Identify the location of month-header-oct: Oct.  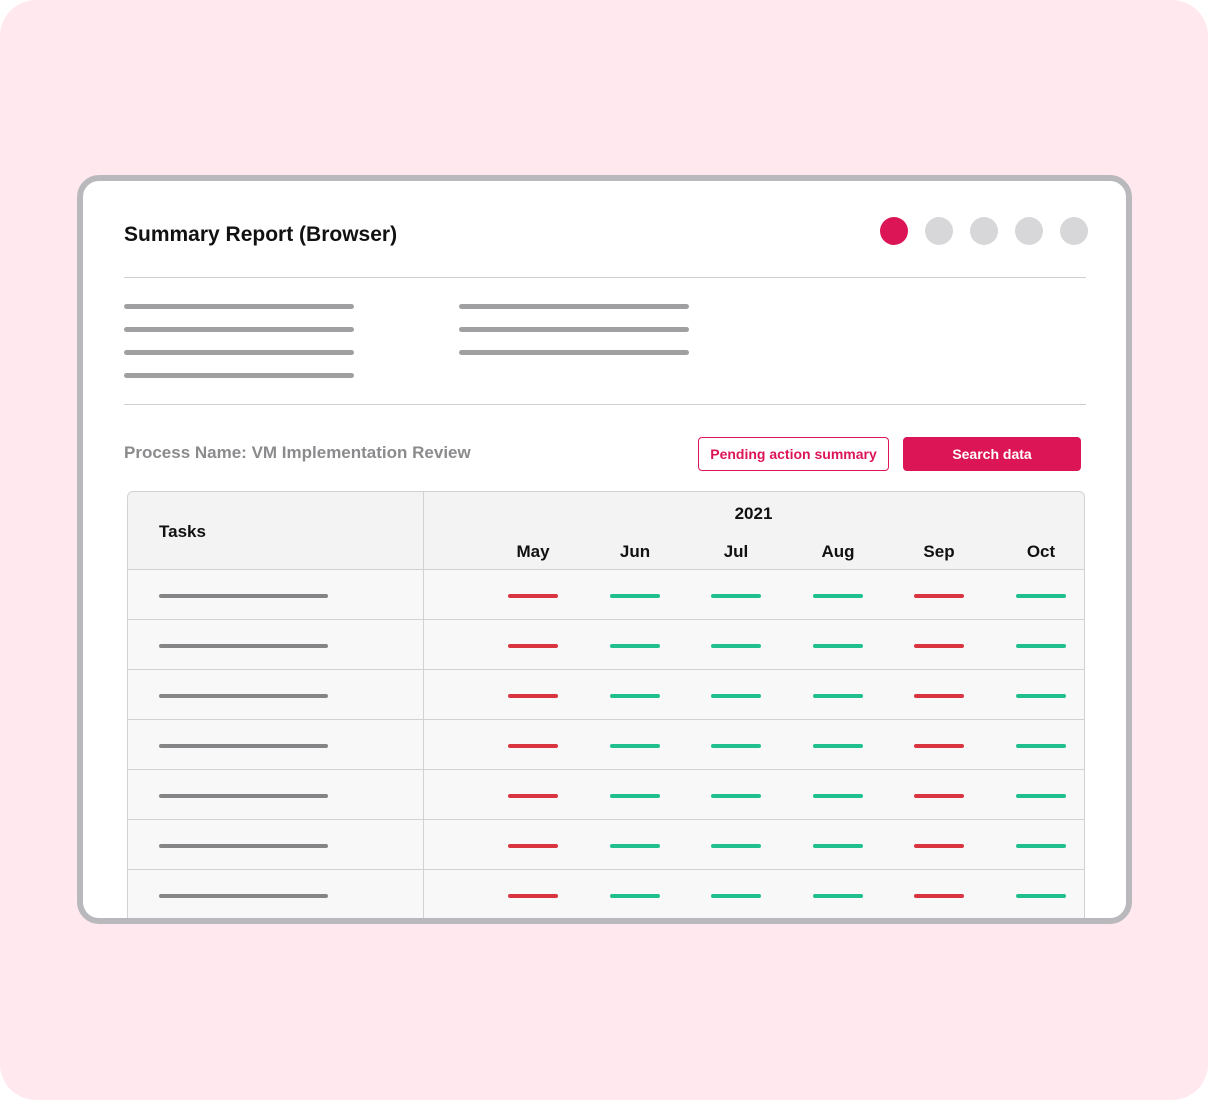
(1041, 551).